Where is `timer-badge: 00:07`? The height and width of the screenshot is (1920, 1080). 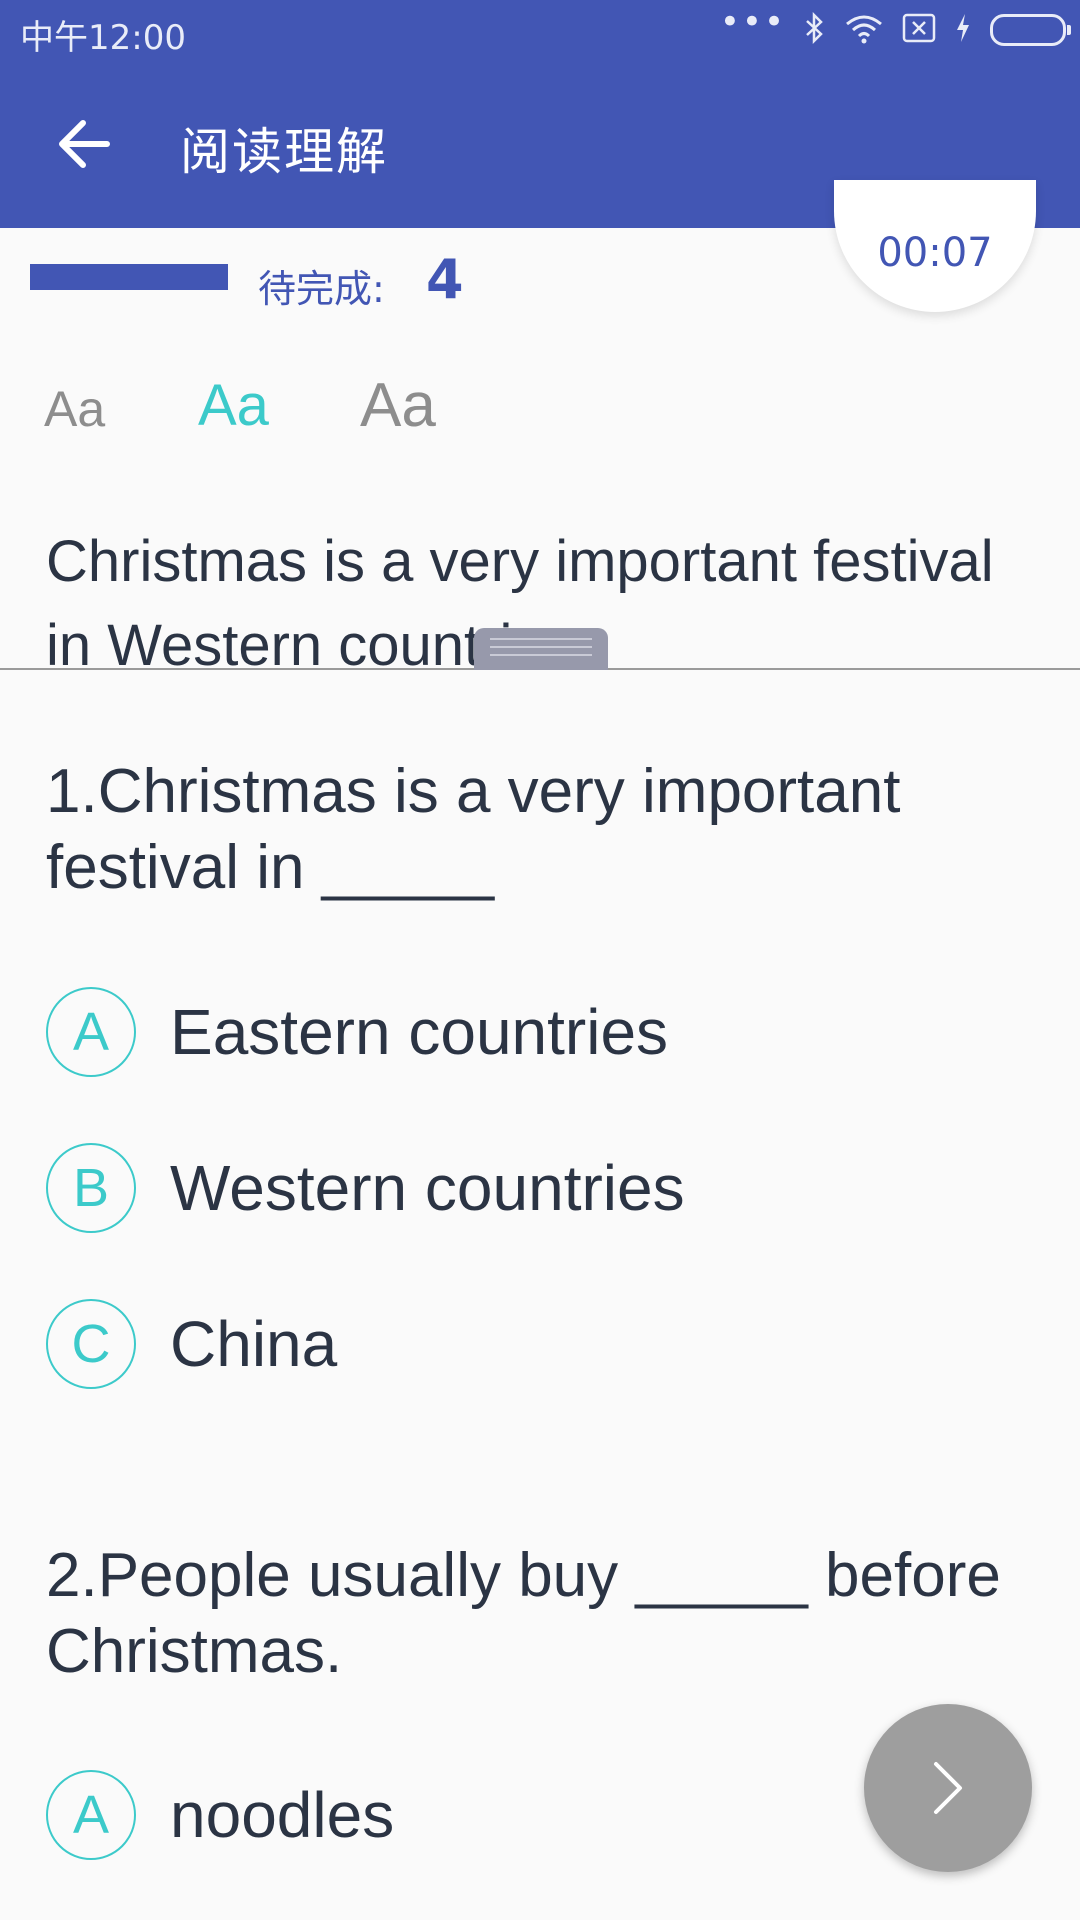 timer-badge: 00:07 is located at coordinates (935, 246).